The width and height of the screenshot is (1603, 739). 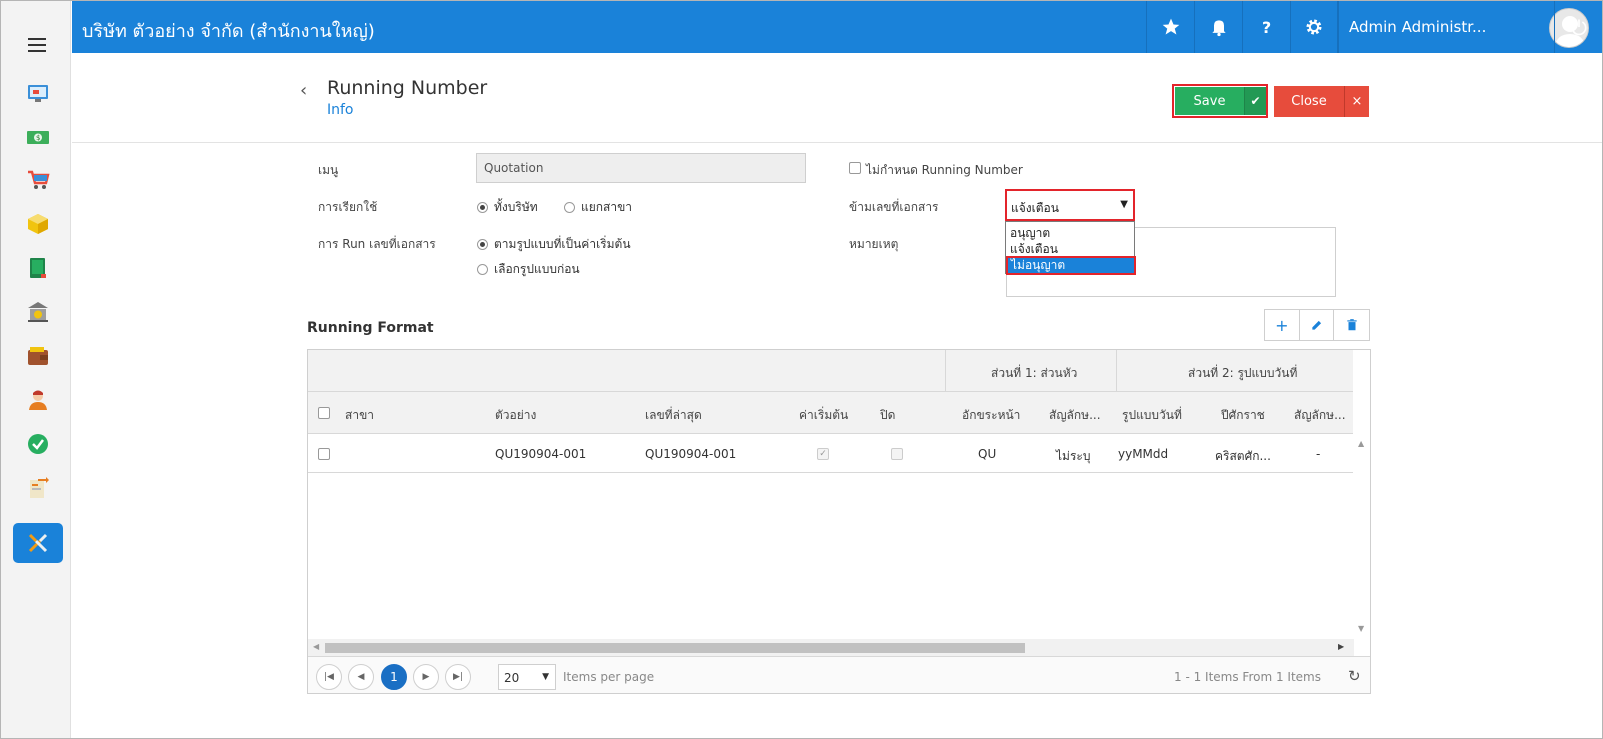 What do you see at coordinates (823, 454) in the screenshot?
I see `default-checked-icon: ✓` at bounding box center [823, 454].